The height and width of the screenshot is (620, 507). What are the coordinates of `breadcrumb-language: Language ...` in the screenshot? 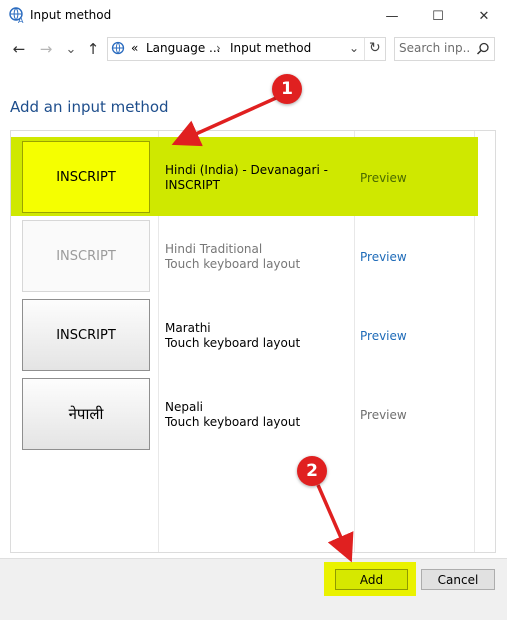 It's located at (183, 48).